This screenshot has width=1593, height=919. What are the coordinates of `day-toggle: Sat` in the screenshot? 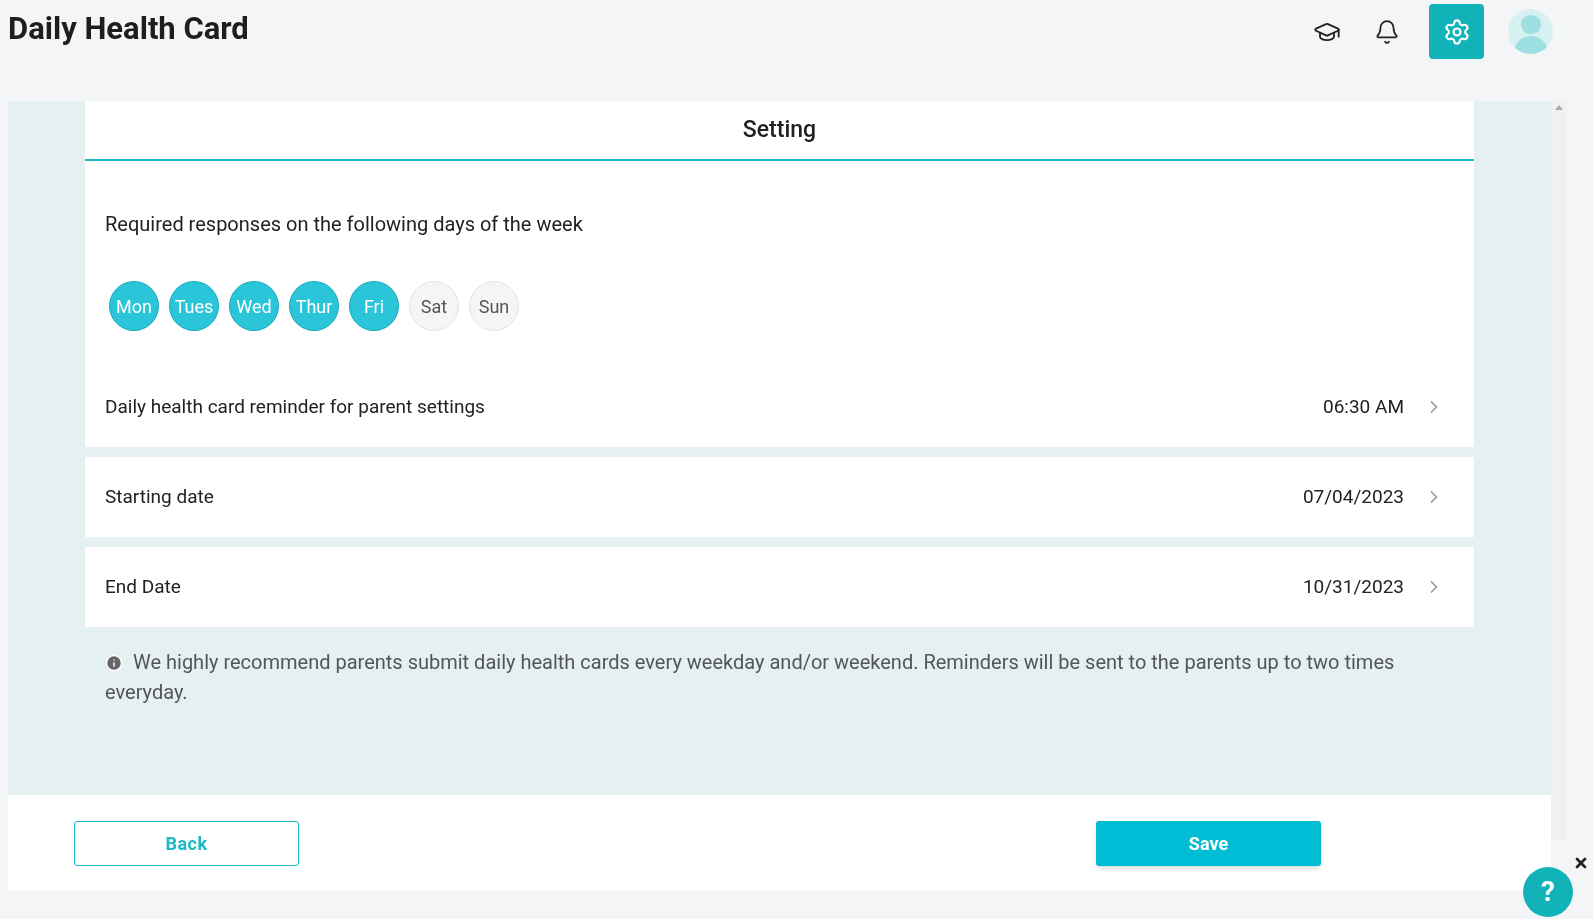 It's located at (434, 306).